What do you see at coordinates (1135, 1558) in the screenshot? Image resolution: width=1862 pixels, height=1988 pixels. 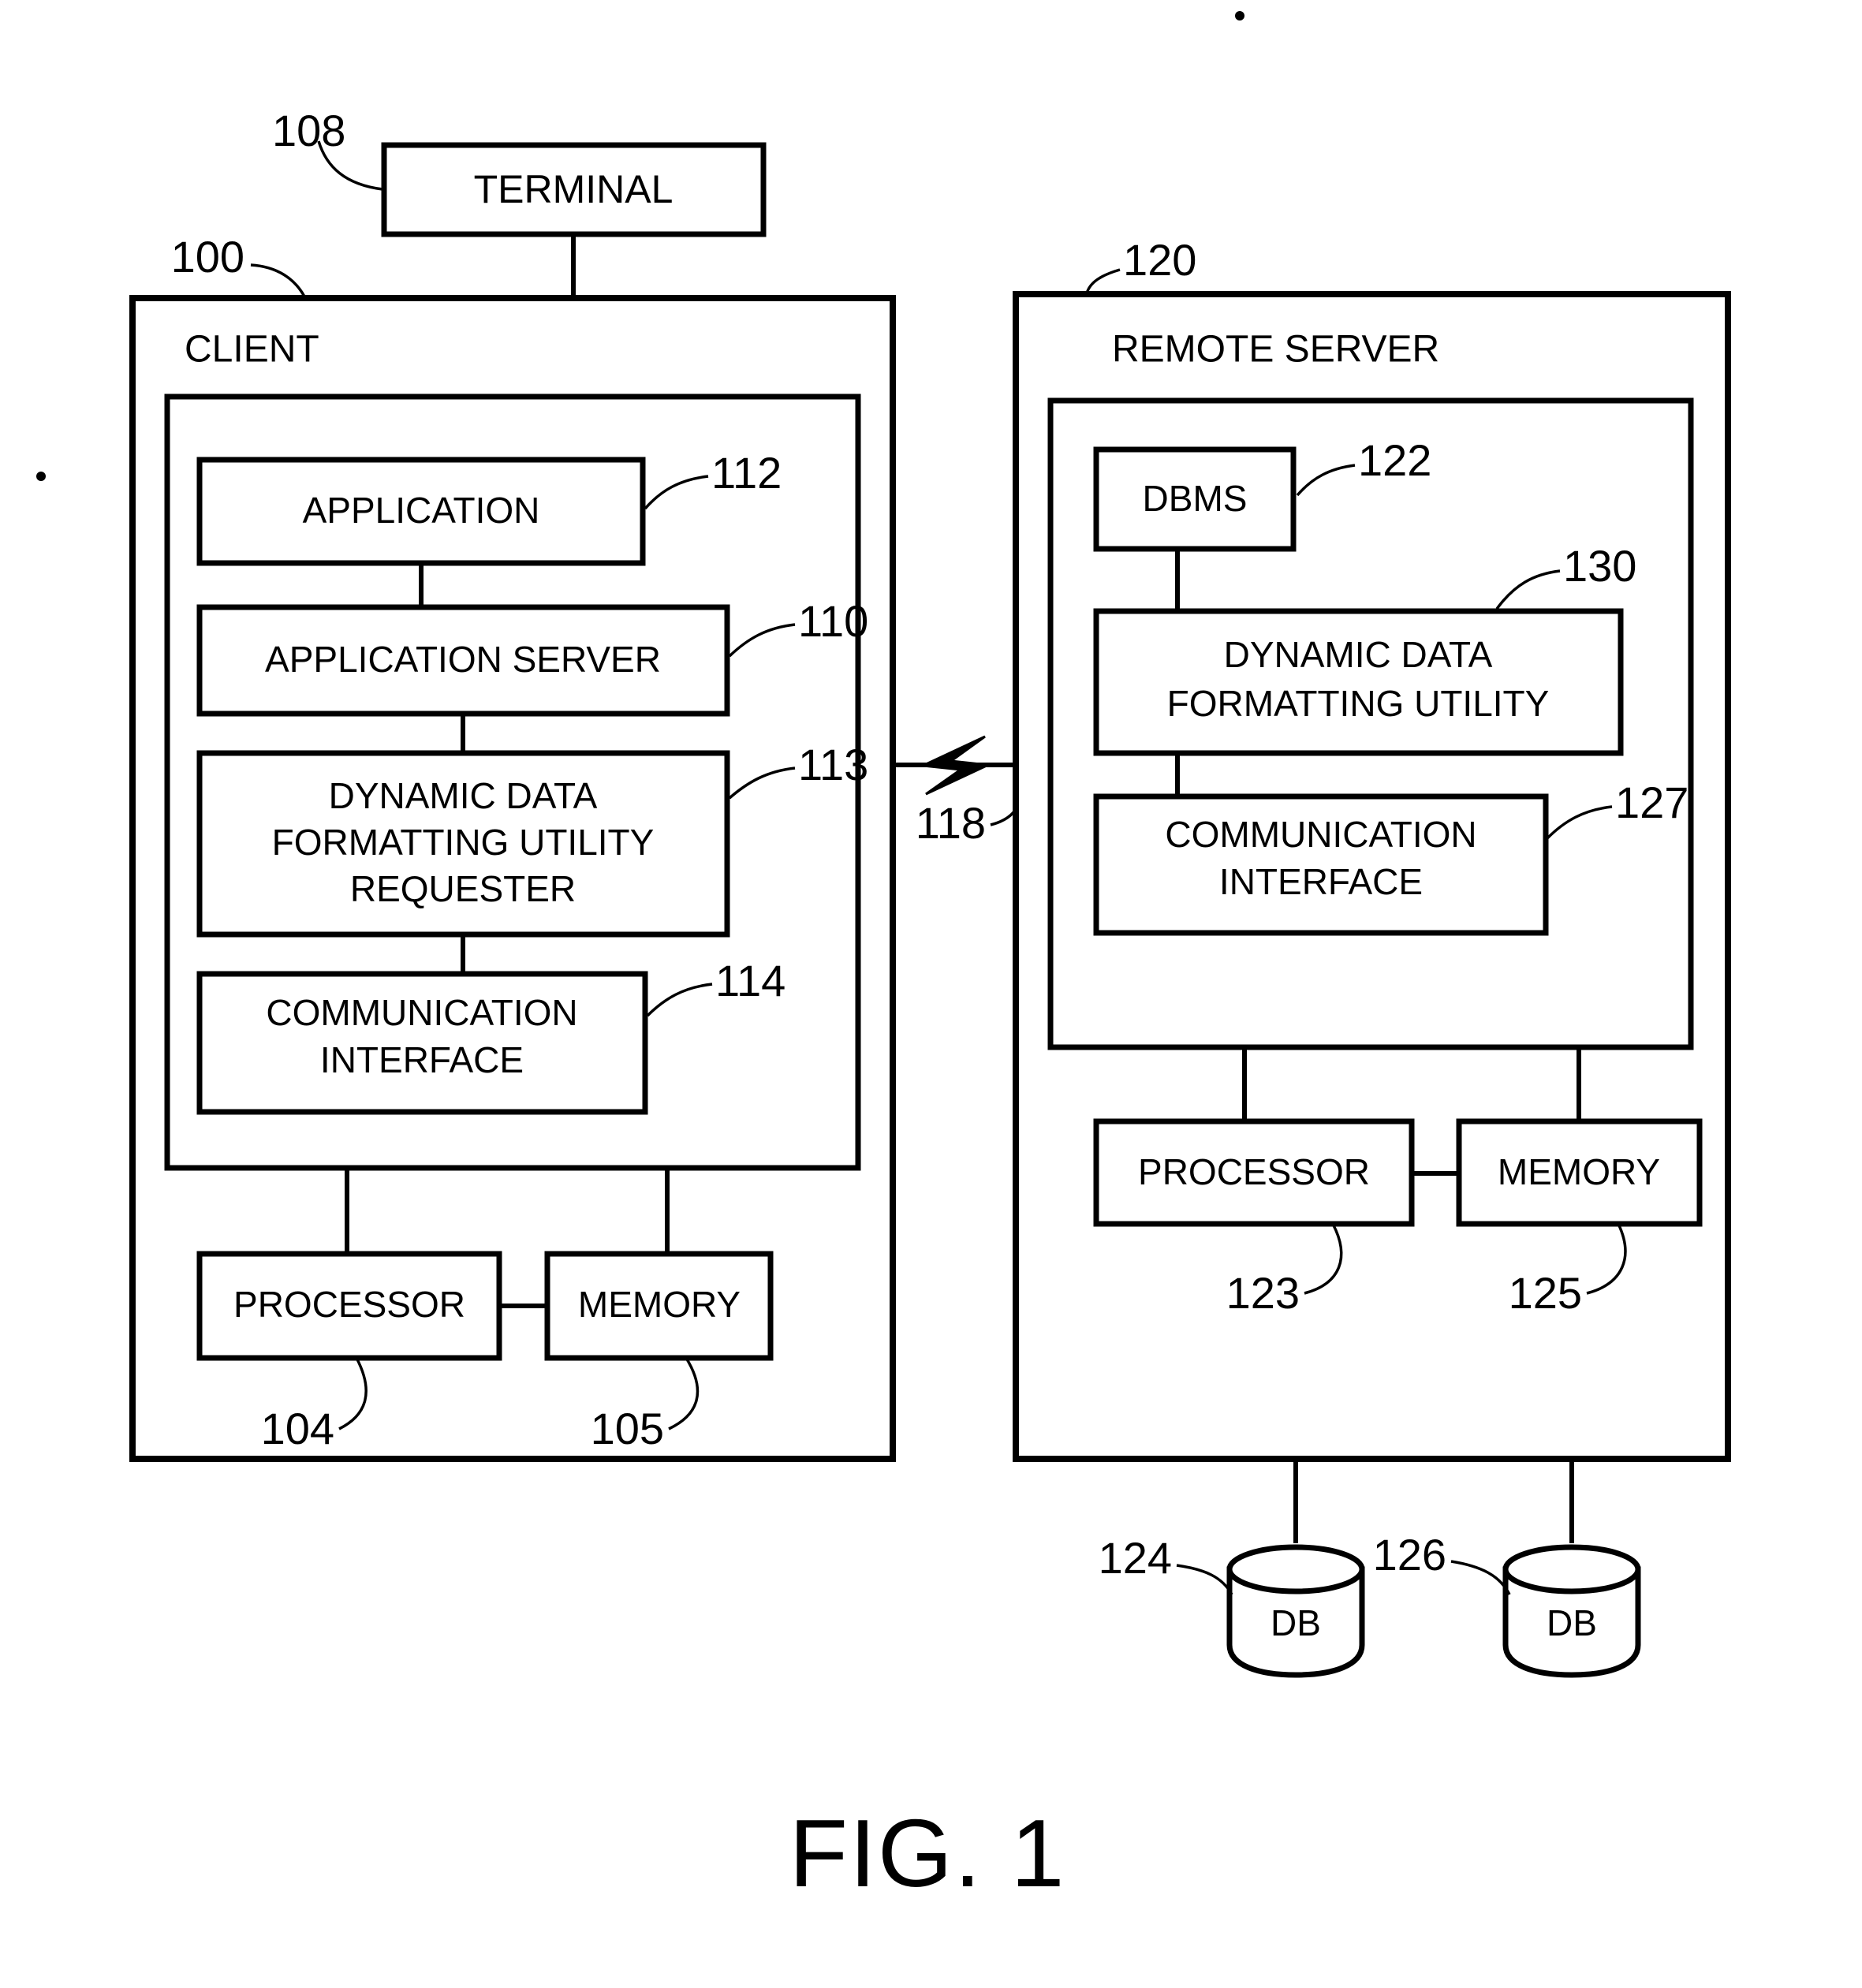 I see `ref-124: 124` at bounding box center [1135, 1558].